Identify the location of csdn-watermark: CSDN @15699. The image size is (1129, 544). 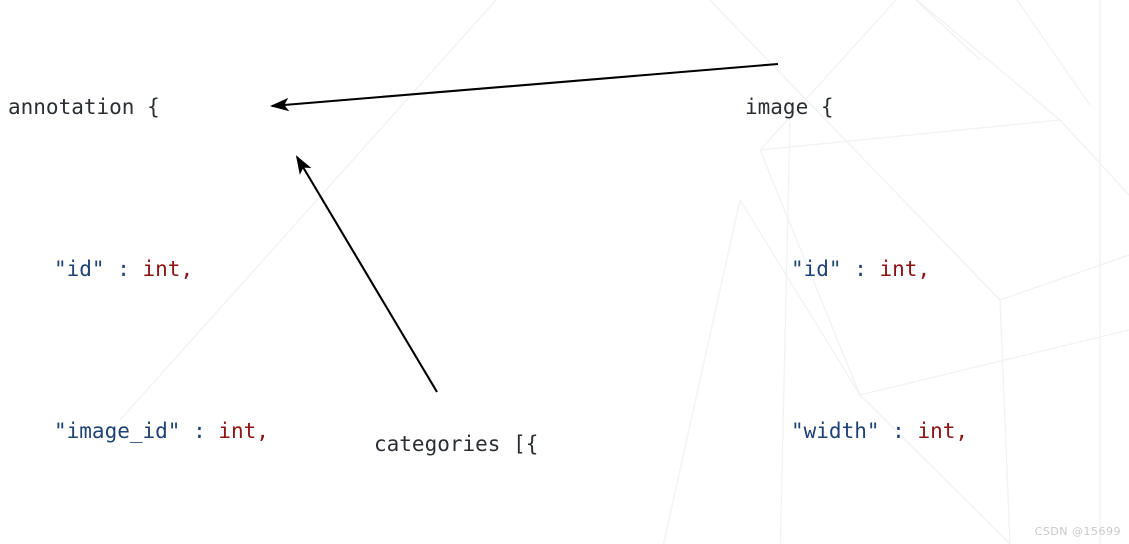
(1077, 531).